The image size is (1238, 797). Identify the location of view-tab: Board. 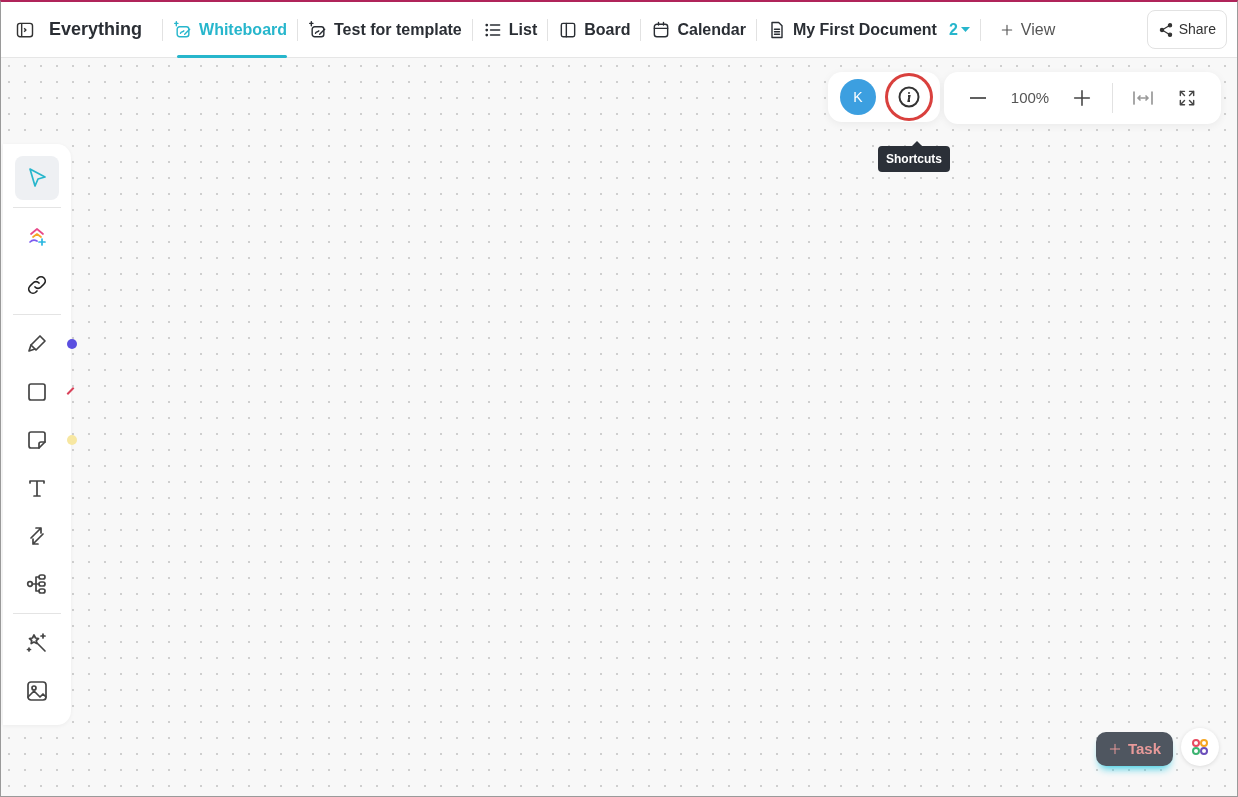
(594, 29).